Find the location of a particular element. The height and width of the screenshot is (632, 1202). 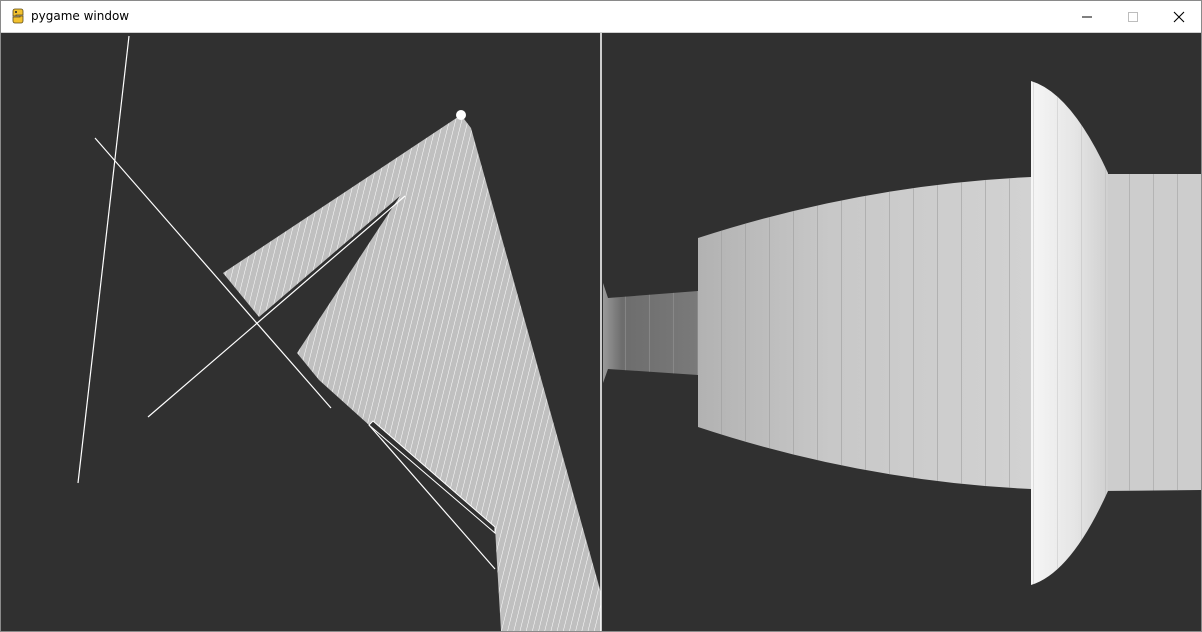

close-icon is located at coordinates (1179, 16).